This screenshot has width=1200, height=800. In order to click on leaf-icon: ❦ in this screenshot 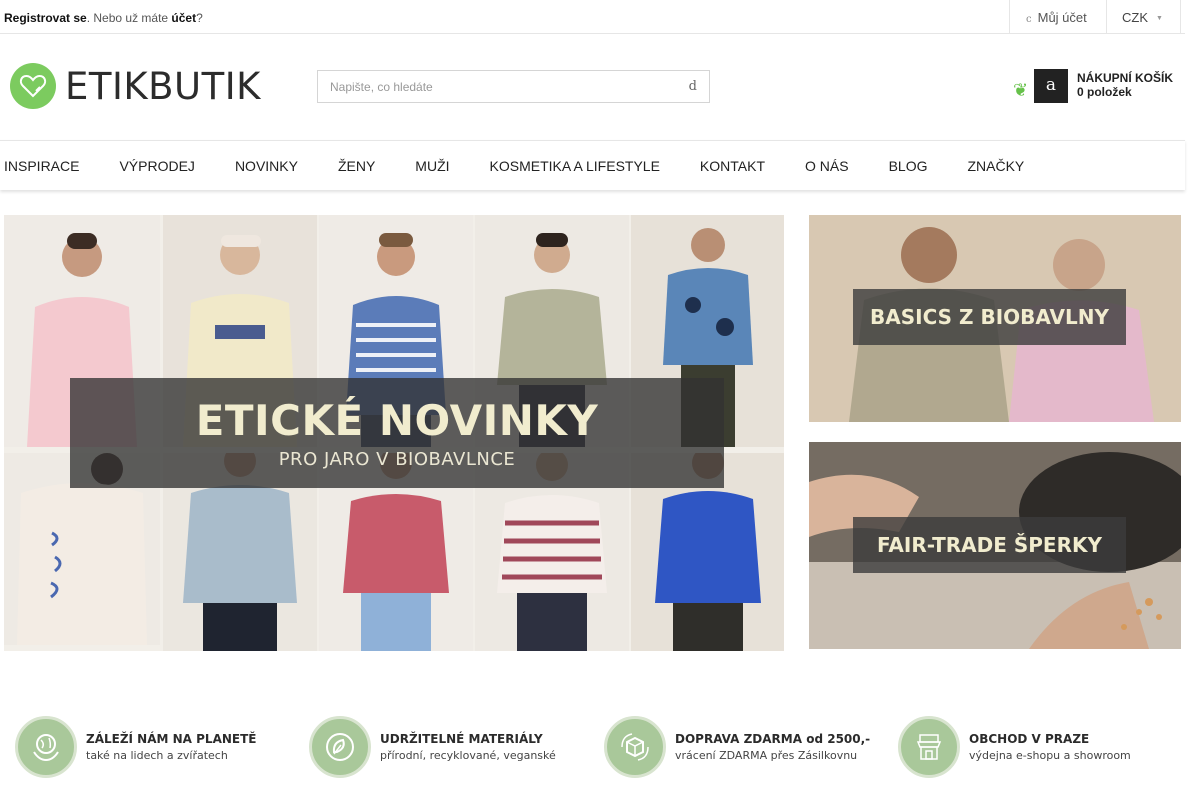, I will do `click(1021, 90)`.